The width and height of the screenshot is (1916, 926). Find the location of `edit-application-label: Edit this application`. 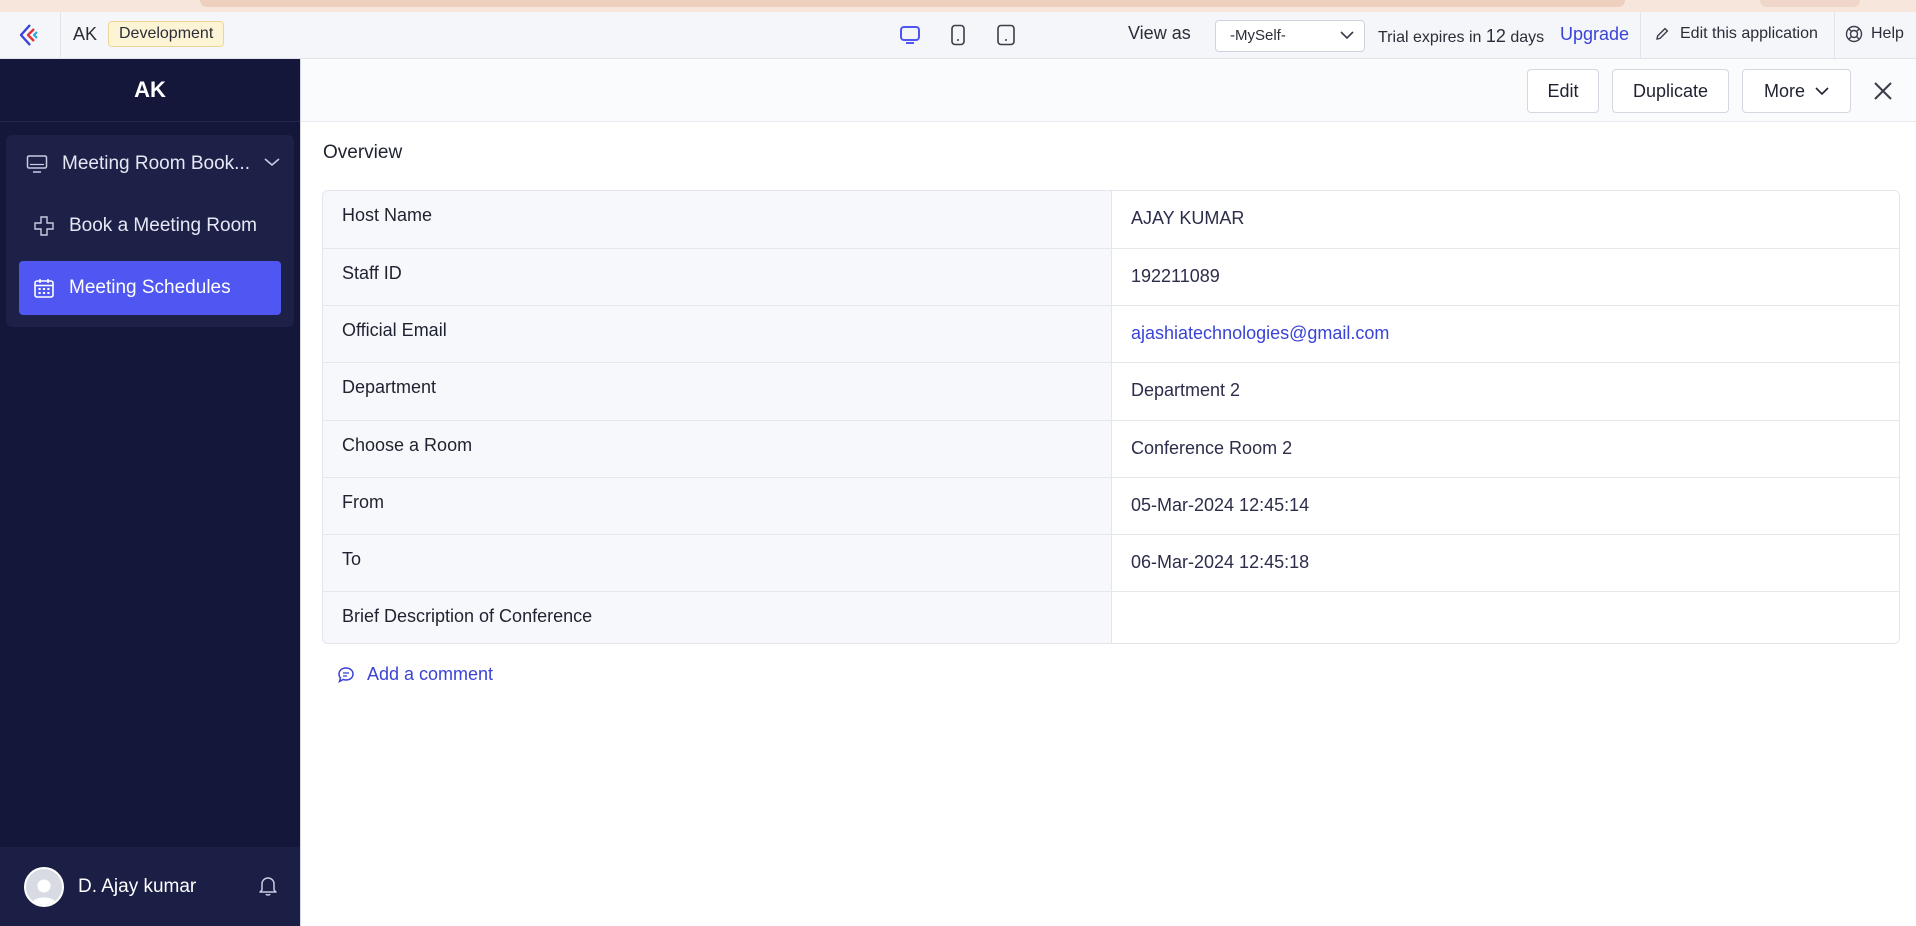

edit-application-label: Edit this application is located at coordinates (1749, 33).